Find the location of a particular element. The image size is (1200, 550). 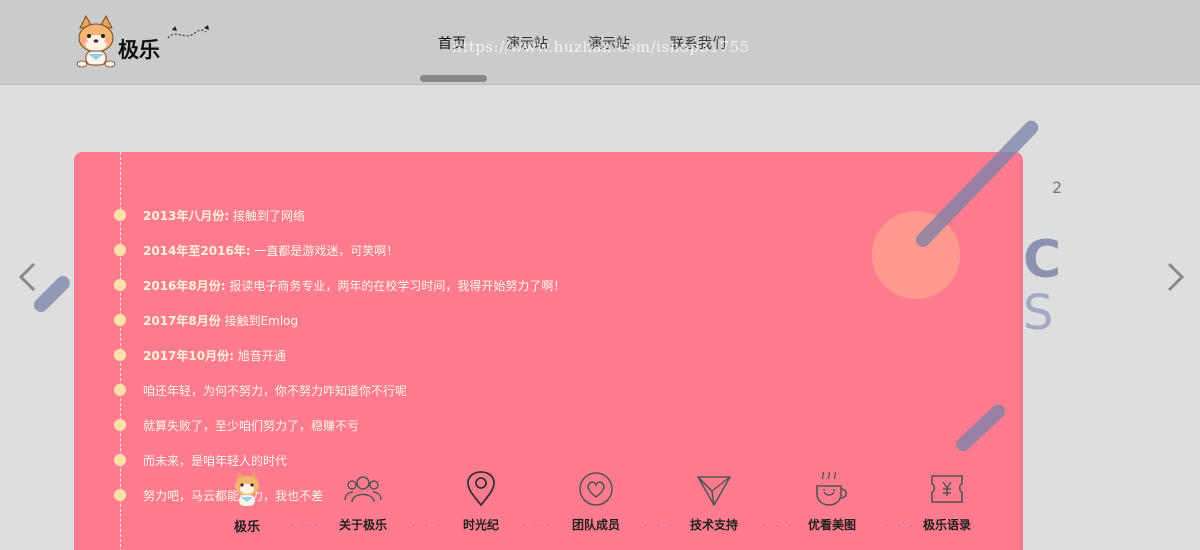

shiba-logo-icon is located at coordinates (96, 41).